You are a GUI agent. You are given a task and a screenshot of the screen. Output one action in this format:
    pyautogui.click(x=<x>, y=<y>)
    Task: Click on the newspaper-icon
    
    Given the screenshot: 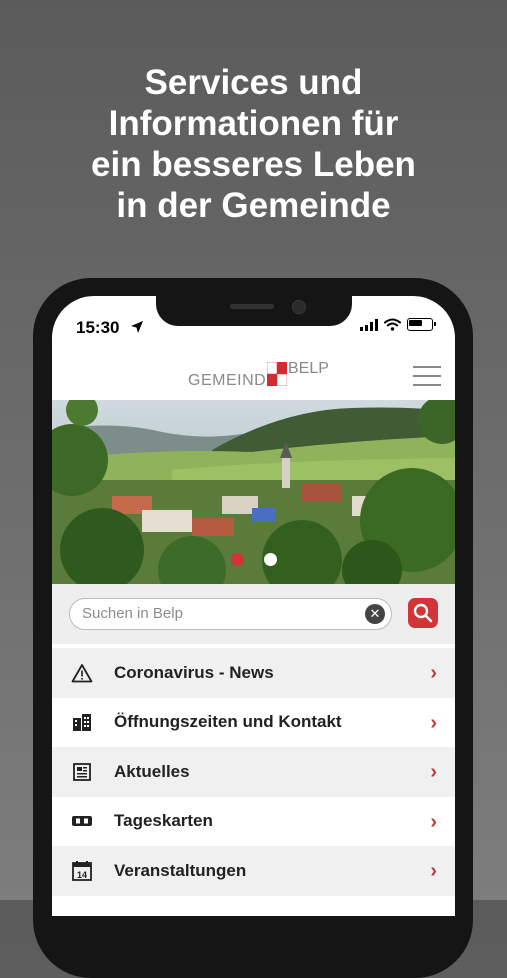 What is the action you would take?
    pyautogui.click(x=82, y=772)
    